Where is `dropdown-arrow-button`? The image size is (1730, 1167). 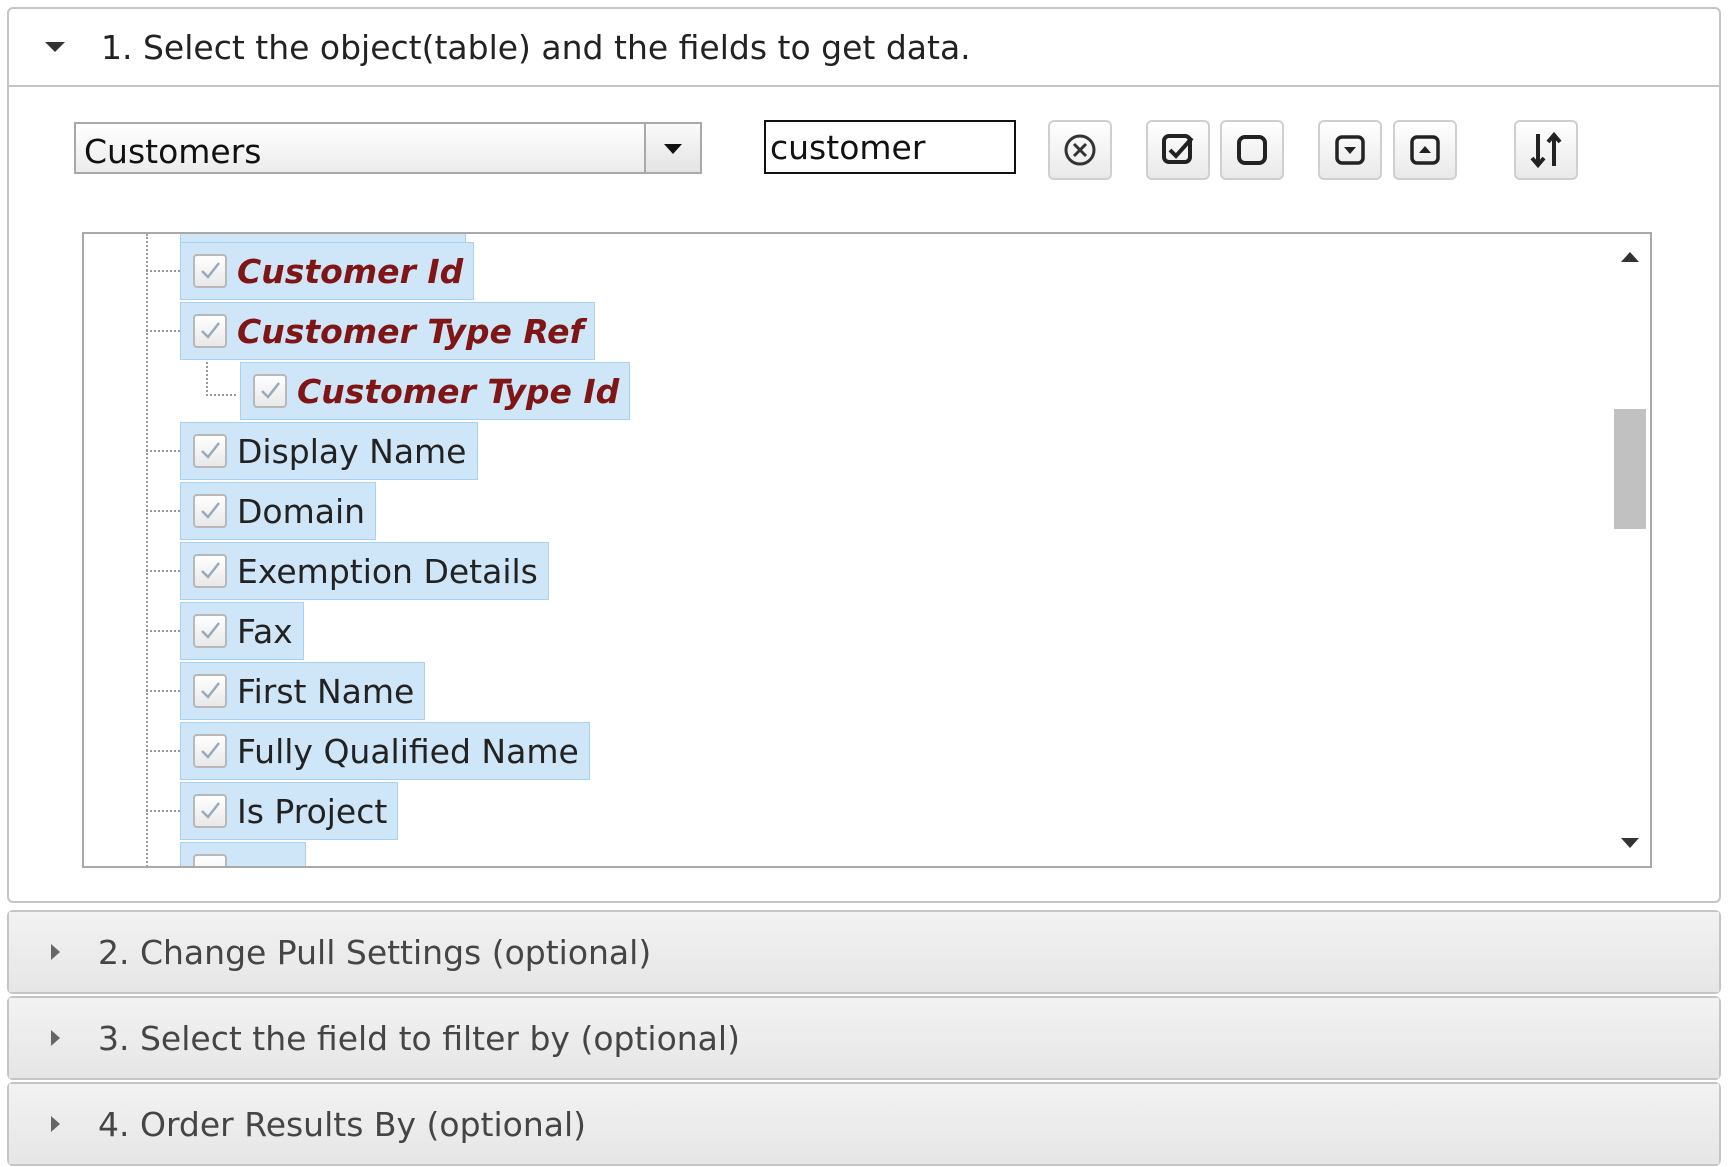
dropdown-arrow-button is located at coordinates (672, 148).